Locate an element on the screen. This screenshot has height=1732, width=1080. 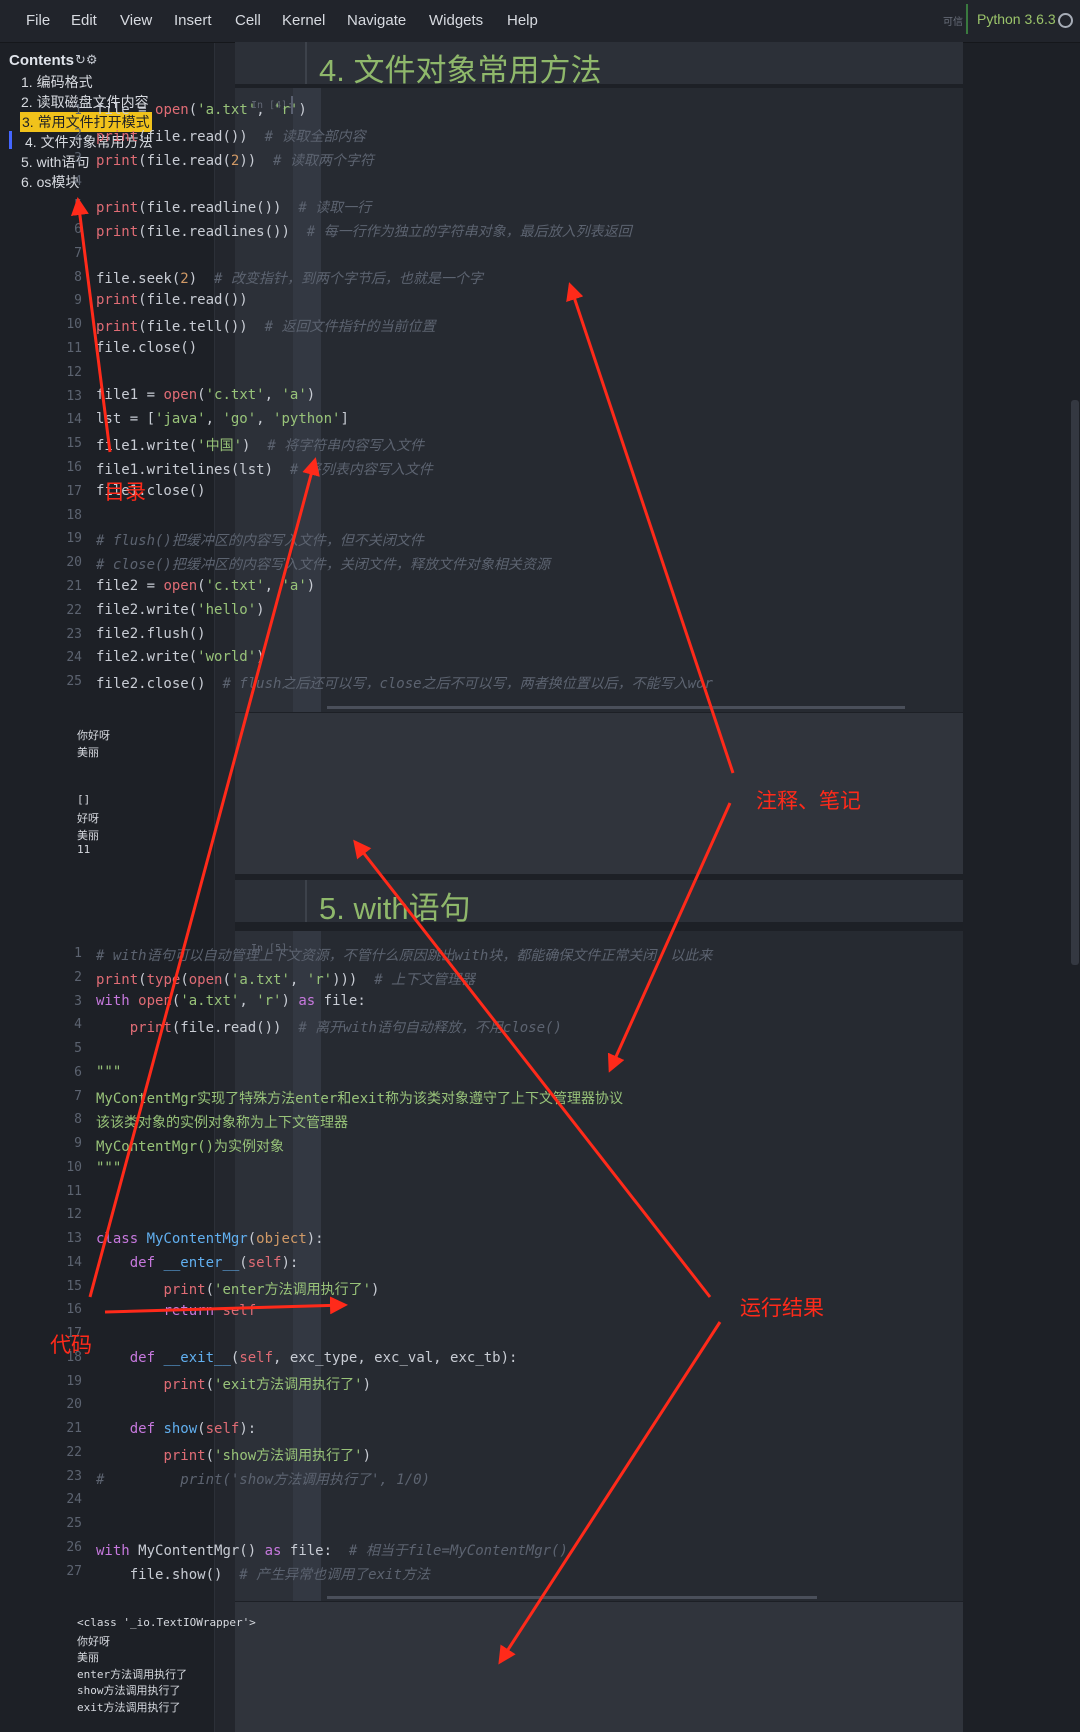
annotation-code-label: 代码 is located at coordinates (71, 1345).